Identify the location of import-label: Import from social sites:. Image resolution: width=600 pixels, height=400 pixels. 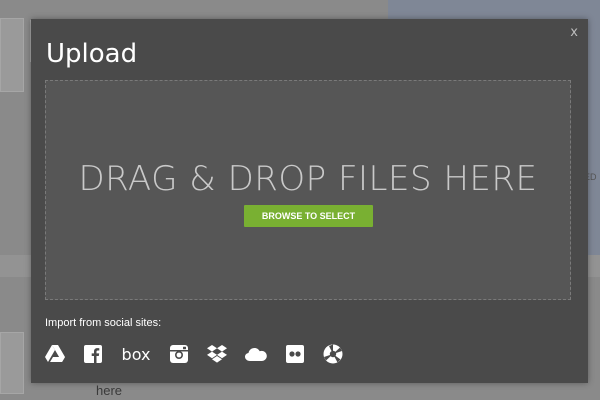
(103, 323).